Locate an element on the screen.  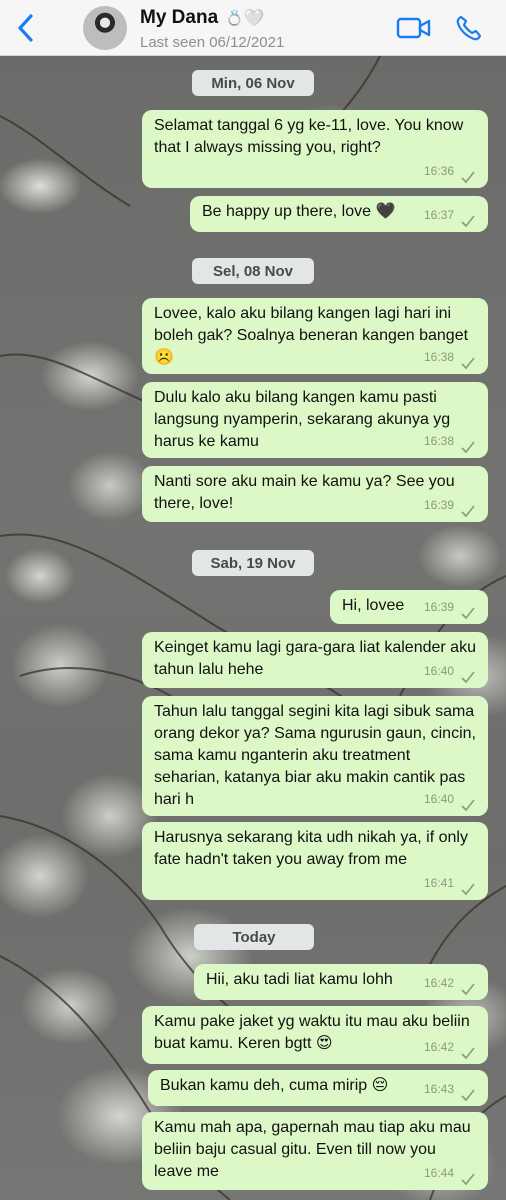
message-text: Hi, lovee is located at coordinates (373, 605).